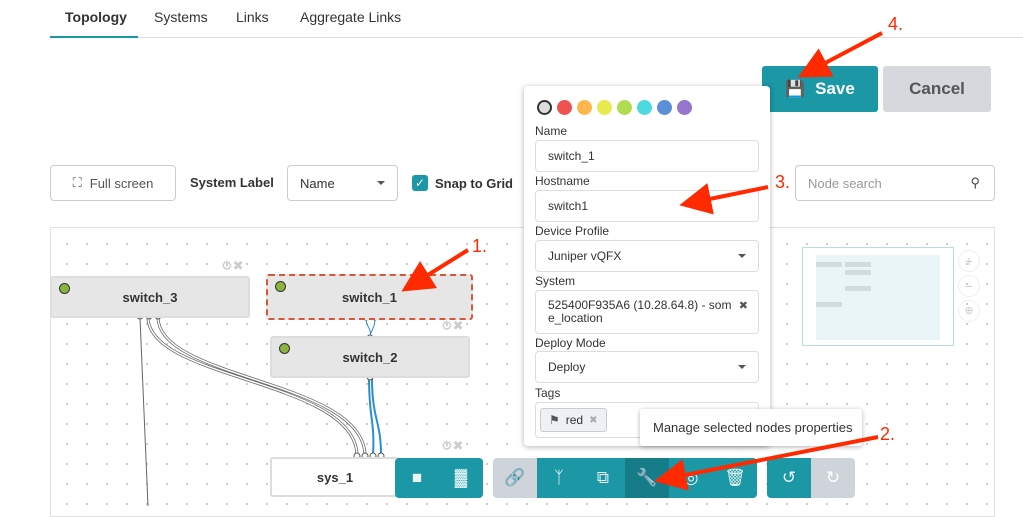 The width and height of the screenshot is (1023, 517). What do you see at coordinates (480, 246) in the screenshot?
I see `annotation-1: 1.` at bounding box center [480, 246].